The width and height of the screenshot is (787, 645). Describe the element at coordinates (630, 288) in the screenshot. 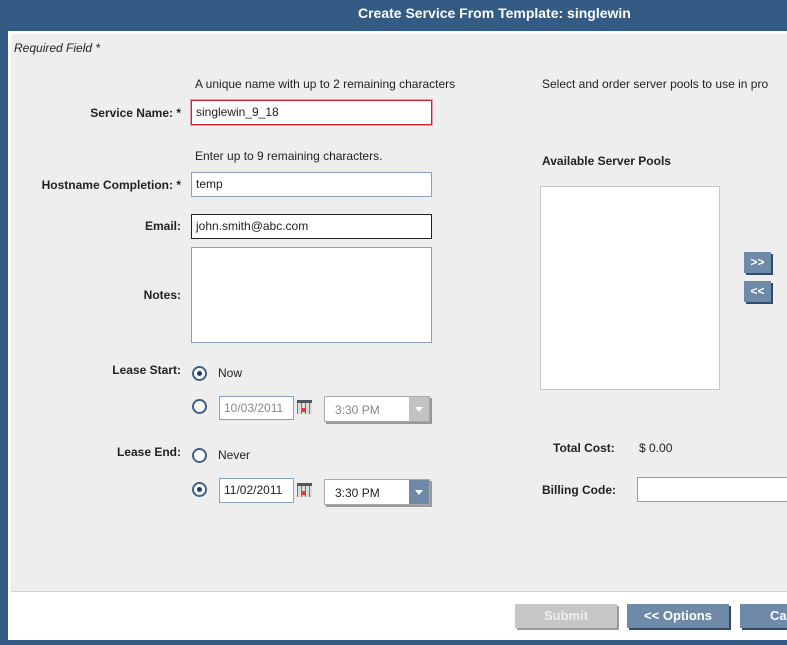

I see `available-pools-list` at that location.